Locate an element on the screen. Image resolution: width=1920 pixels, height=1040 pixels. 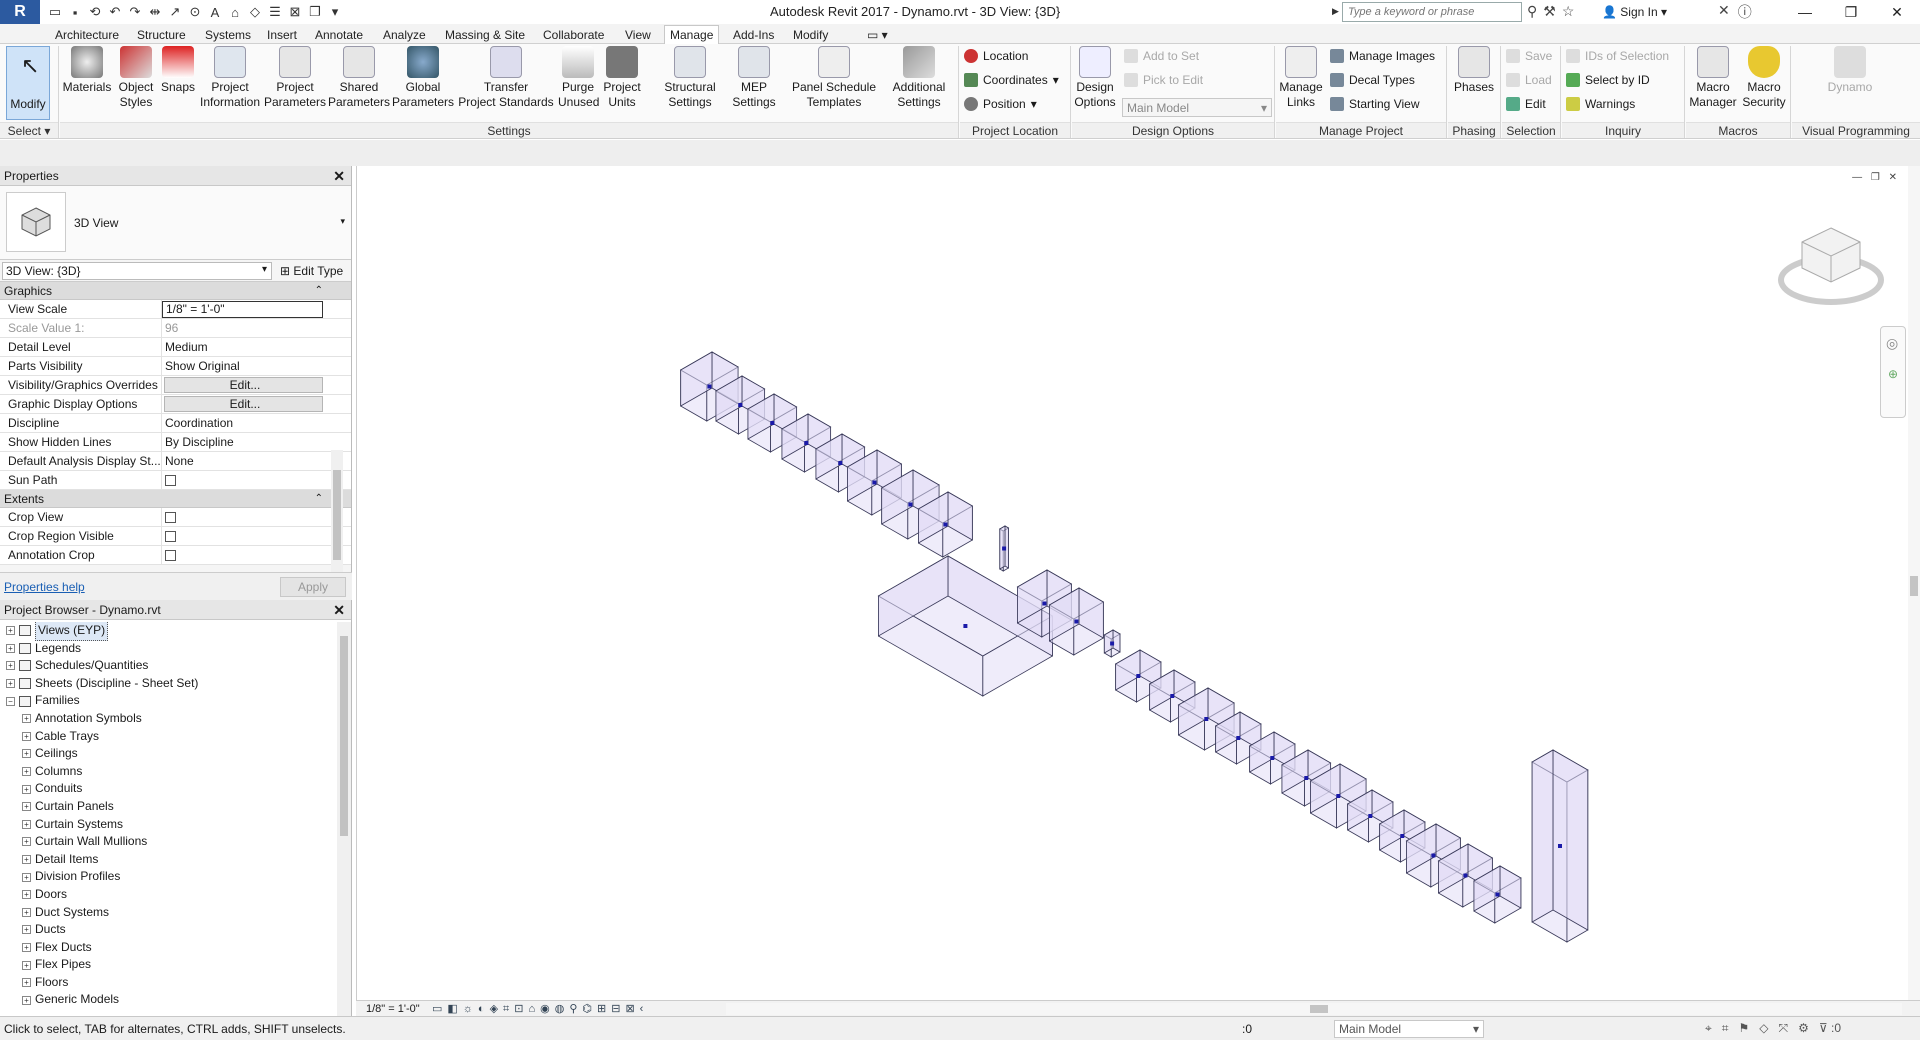
coordinates-button: Coordinates ▾ is located at coordinates (1011, 80).